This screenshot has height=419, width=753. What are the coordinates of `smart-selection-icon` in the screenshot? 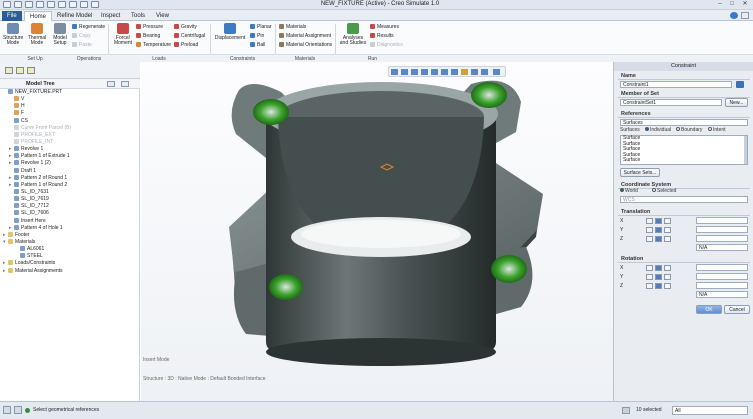 It's located at (626, 410).